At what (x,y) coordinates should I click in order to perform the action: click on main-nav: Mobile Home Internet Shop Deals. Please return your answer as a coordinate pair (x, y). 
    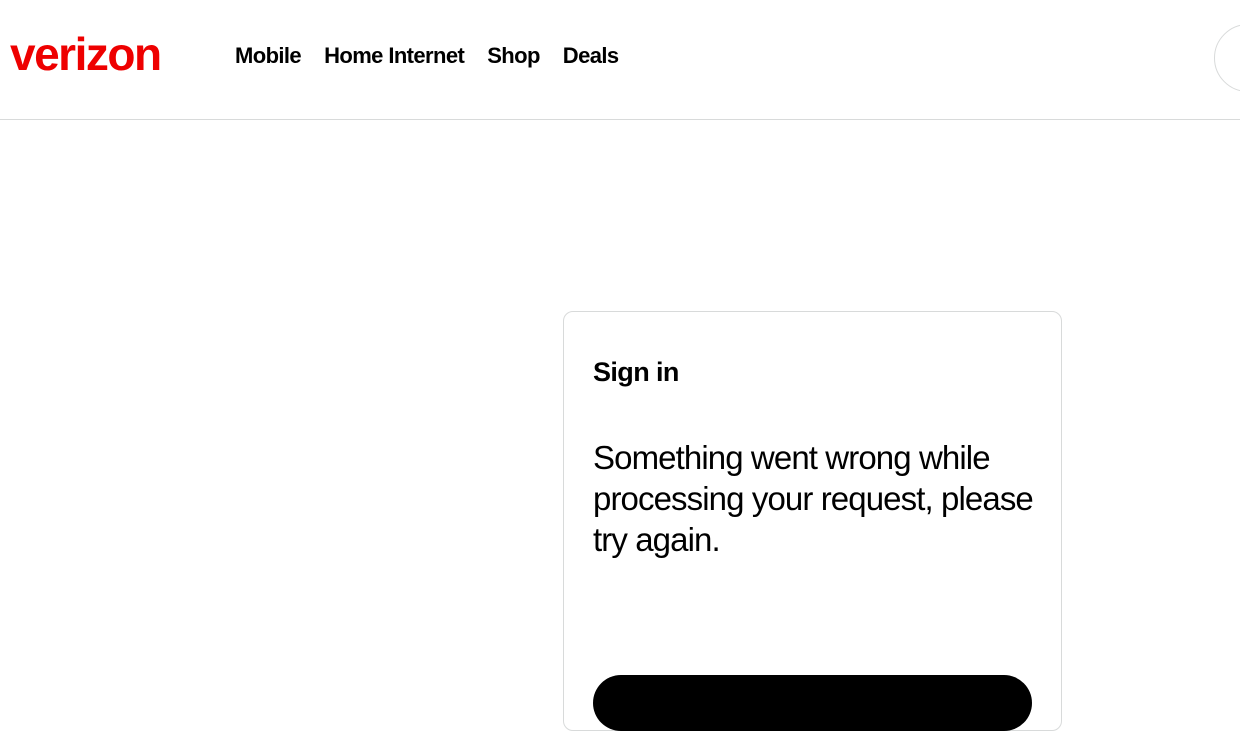
    Looking at the image, I should click on (438, 56).